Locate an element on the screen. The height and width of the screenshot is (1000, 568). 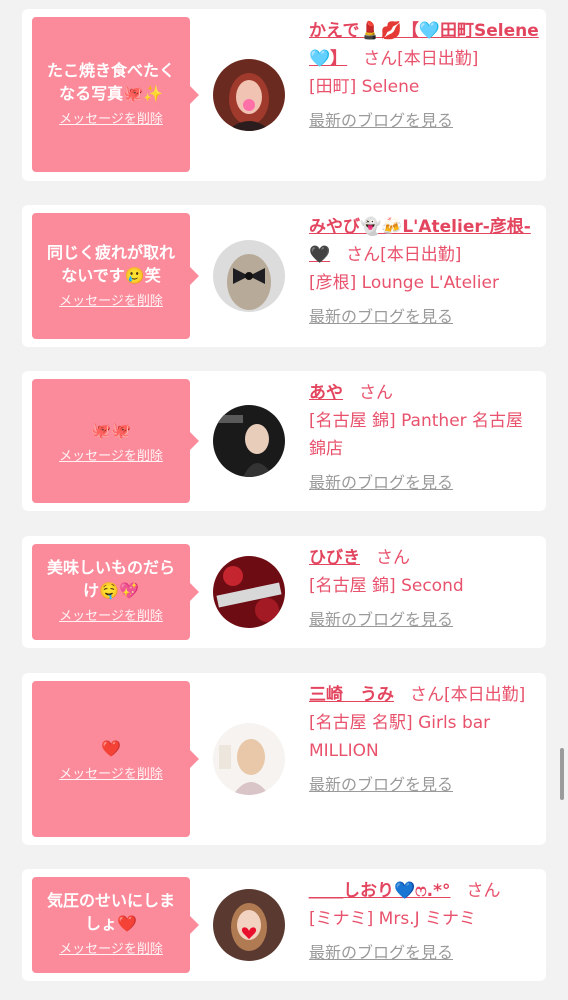
sender-info: ＿＿しおり💙ෆ.*° さん [ミナミ] Mrs.J ミナミ 最新のブログを見る is located at coordinates (424, 922).